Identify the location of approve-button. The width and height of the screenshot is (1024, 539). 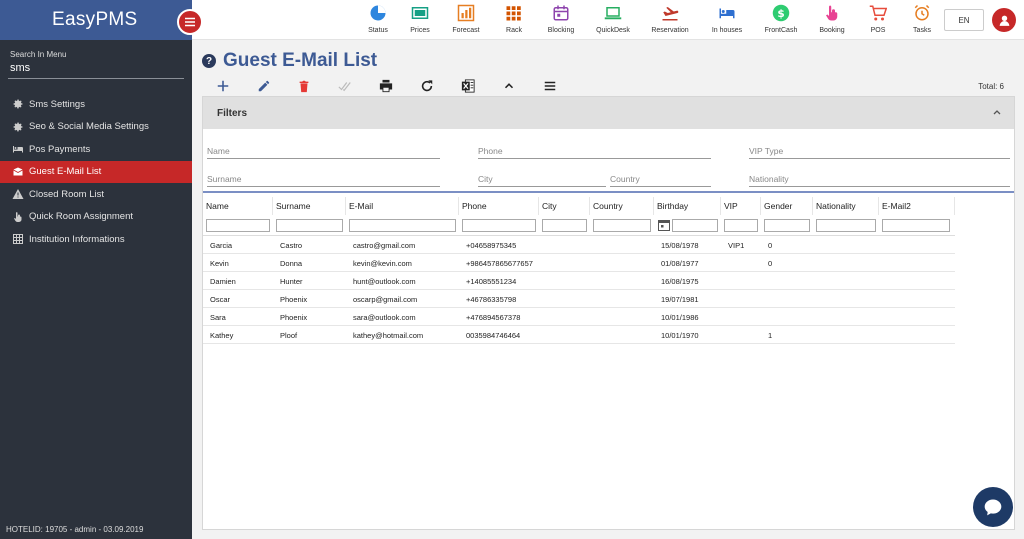
(345, 86).